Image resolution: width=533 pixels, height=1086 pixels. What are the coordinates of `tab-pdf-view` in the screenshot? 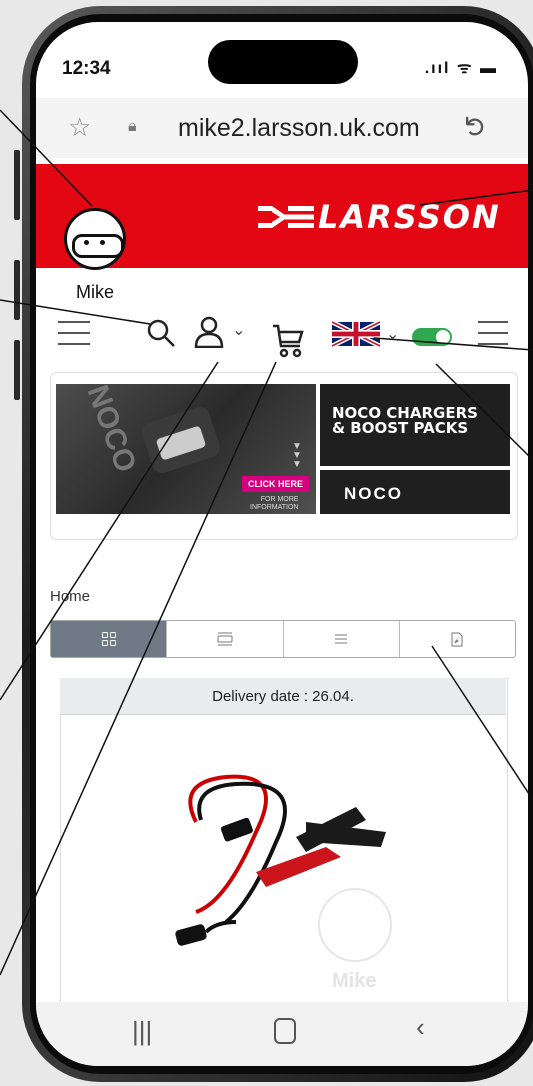 It's located at (457, 639).